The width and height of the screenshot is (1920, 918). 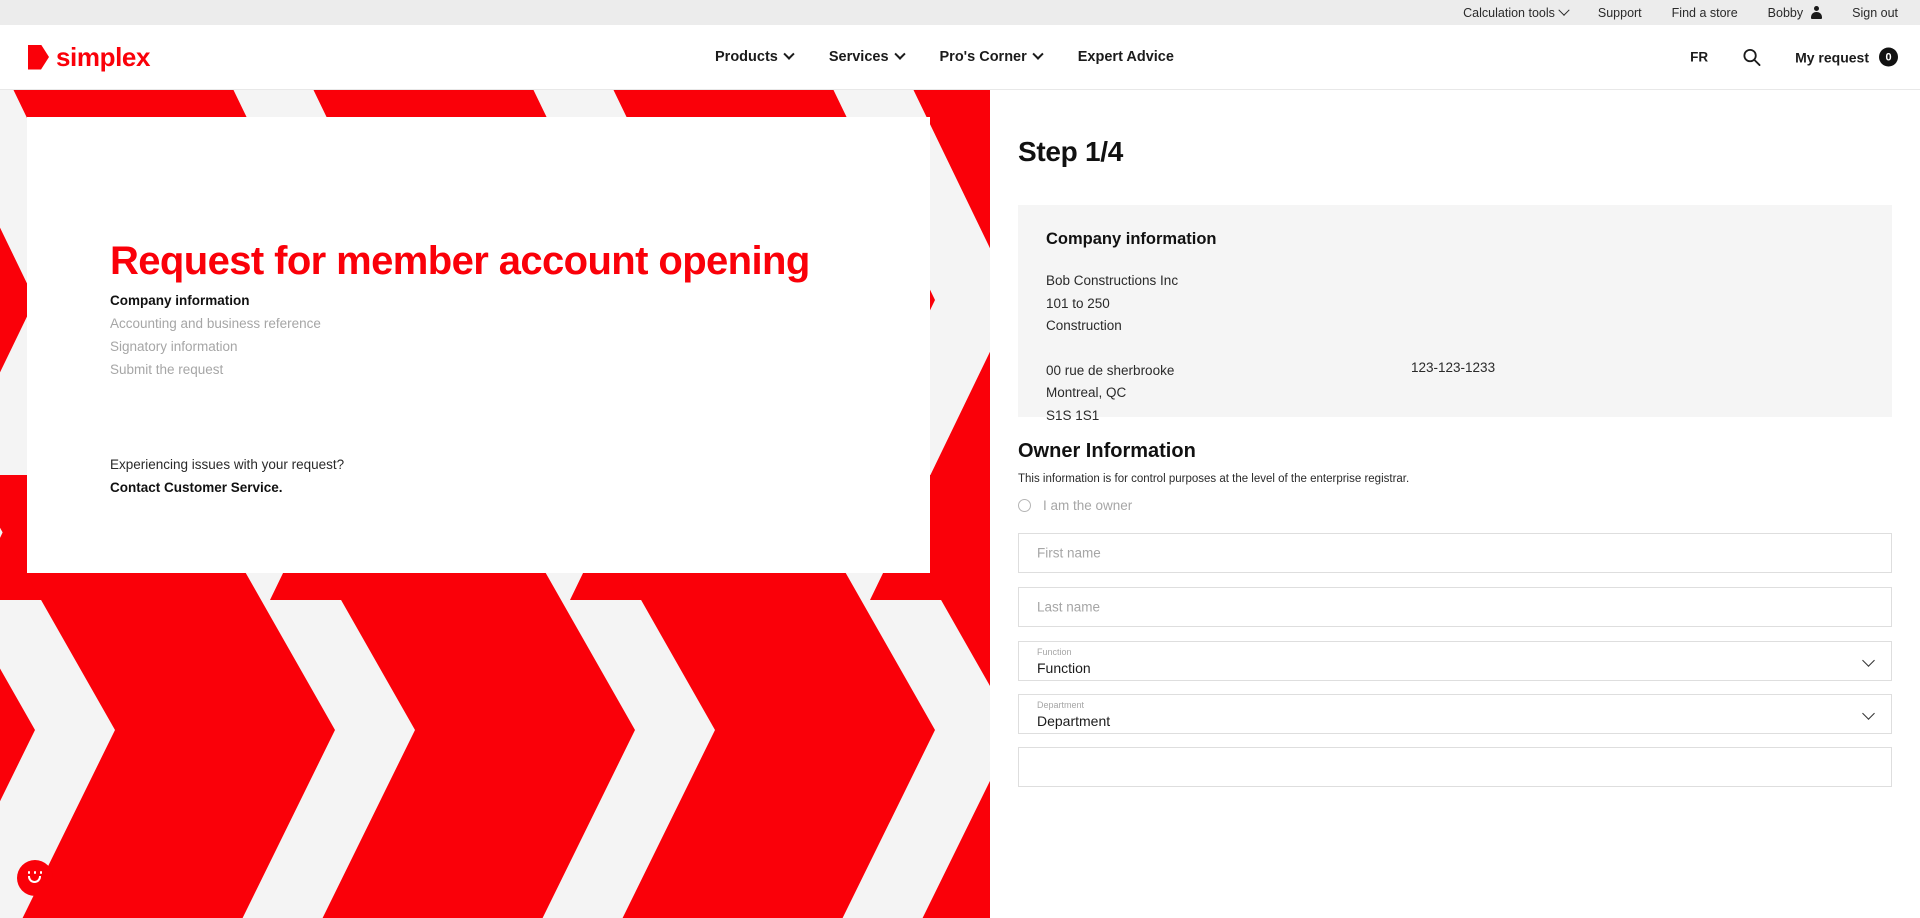 I want to click on step-item-submit-the-request: Submit the request, so click(x=215, y=369).